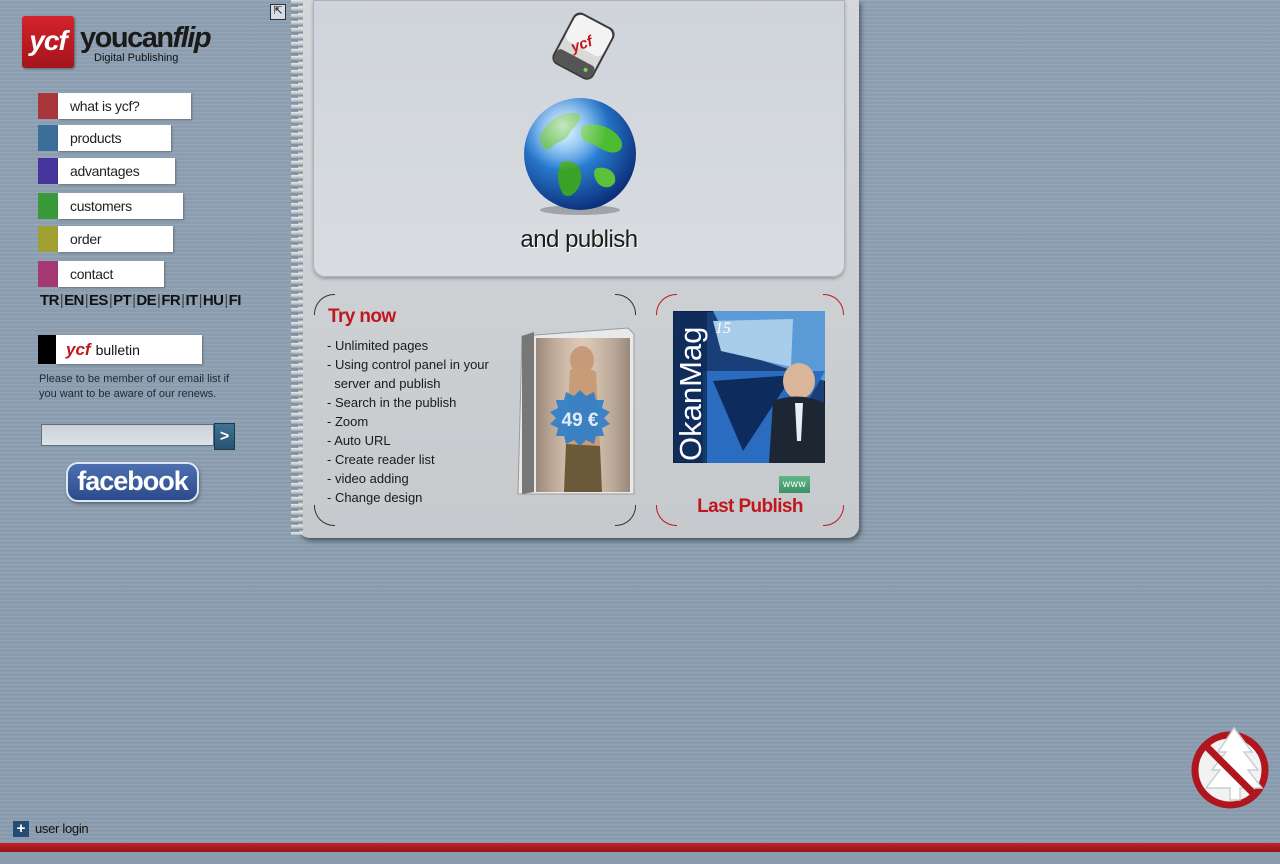 The height and width of the screenshot is (864, 1280). I want to click on list-item: - video adding, so click(368, 478).